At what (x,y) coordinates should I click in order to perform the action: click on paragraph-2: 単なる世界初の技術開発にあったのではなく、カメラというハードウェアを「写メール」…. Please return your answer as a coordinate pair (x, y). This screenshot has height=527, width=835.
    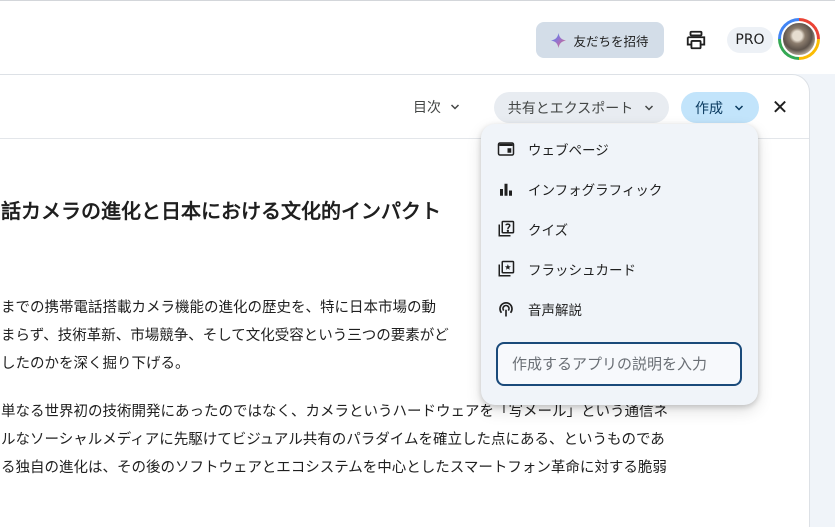
    Looking at the image, I should click on (334, 440).